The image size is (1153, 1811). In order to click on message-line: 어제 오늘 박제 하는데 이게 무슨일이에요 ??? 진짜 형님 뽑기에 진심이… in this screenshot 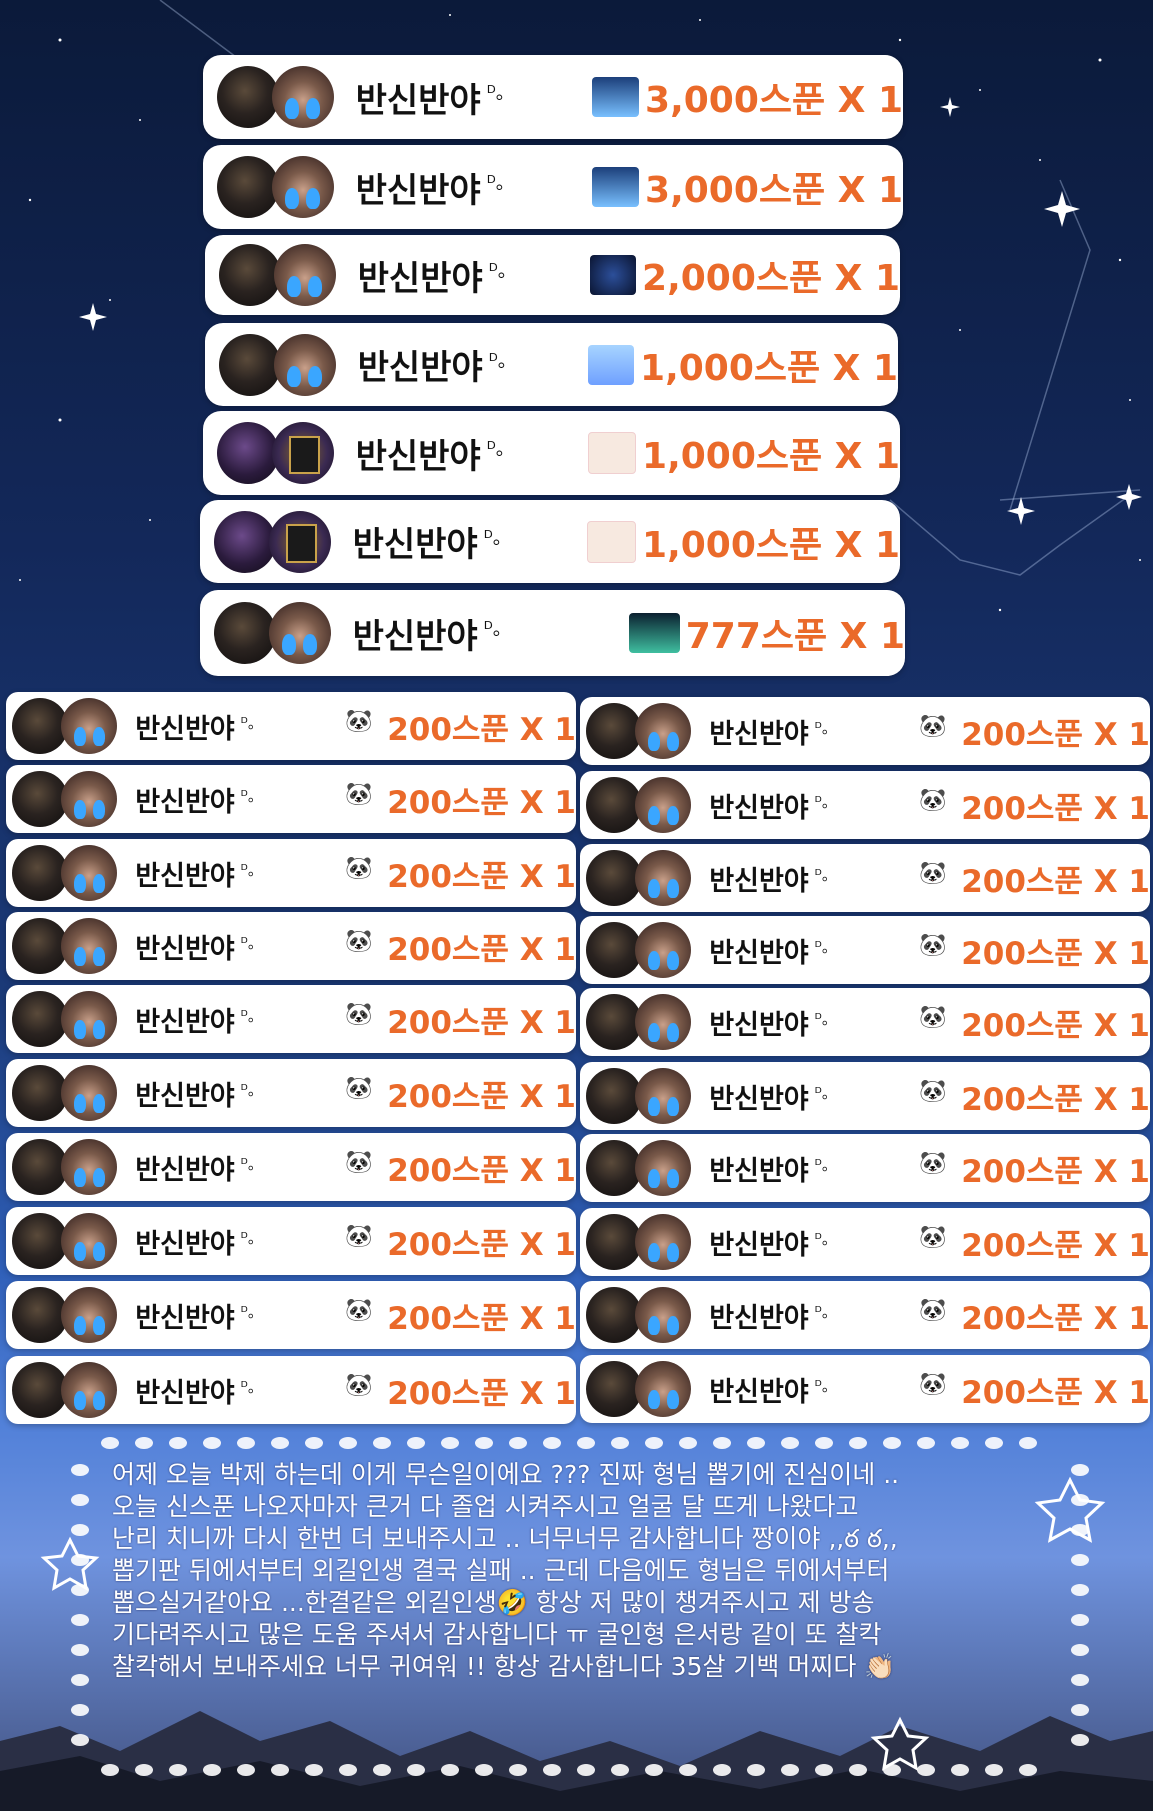, I will do `click(506, 1474)`.